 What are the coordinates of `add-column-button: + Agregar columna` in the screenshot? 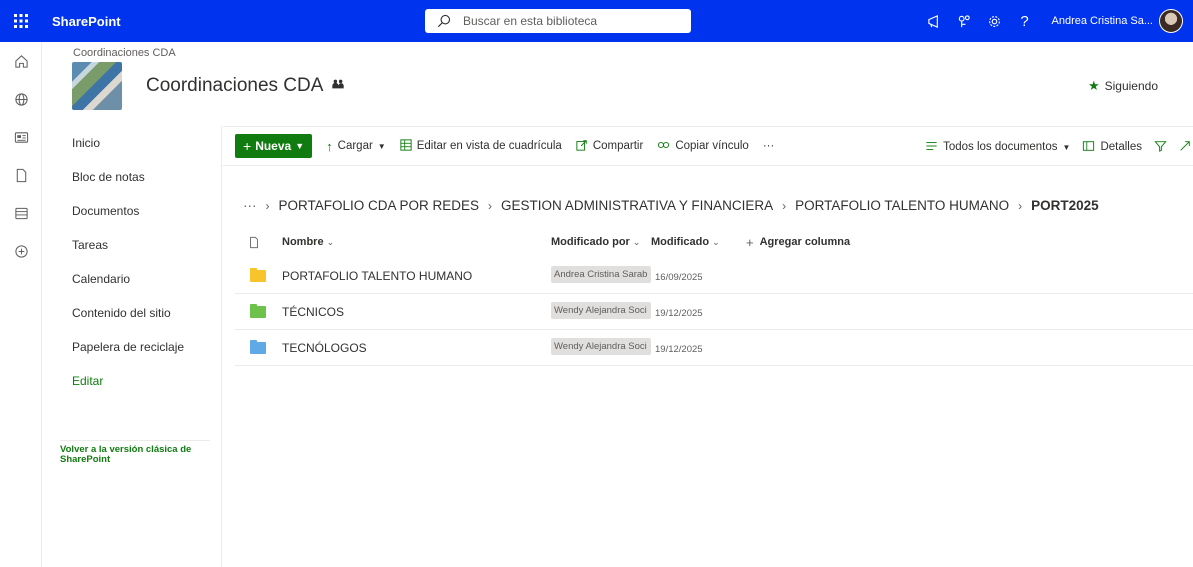 It's located at (798, 242).